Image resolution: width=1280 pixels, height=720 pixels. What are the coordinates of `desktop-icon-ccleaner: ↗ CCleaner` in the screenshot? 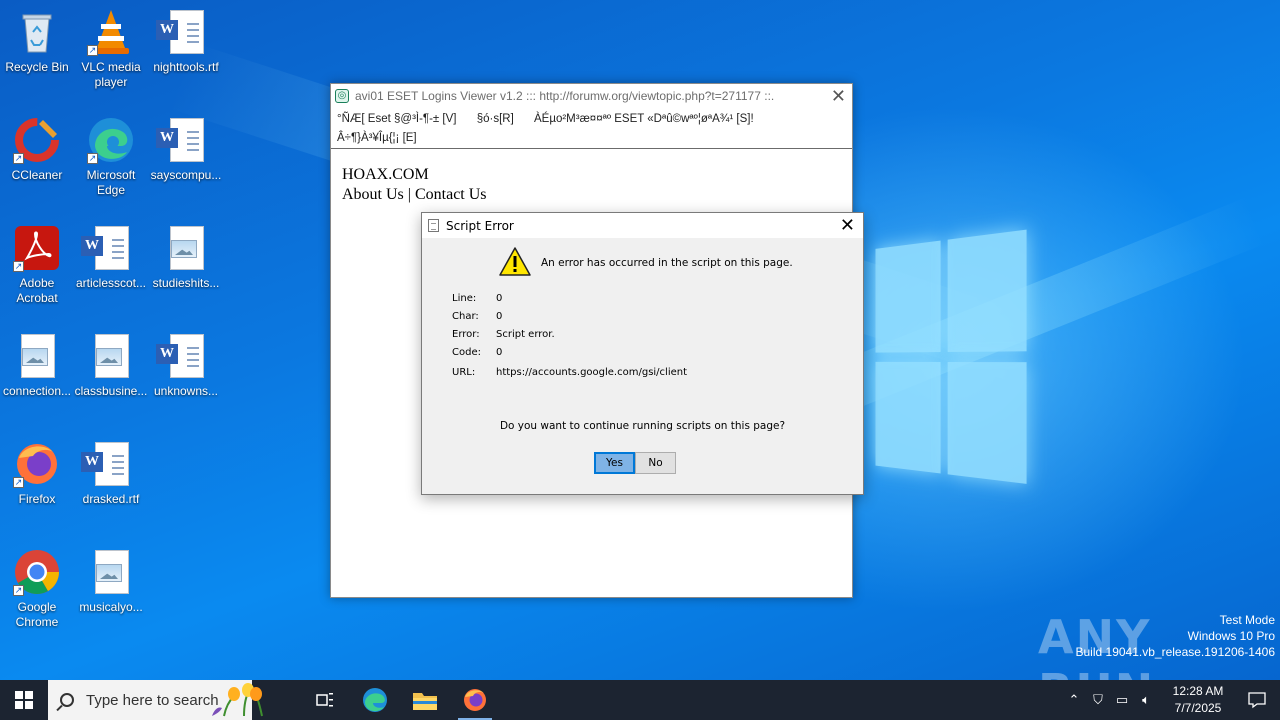 It's located at (37, 149).